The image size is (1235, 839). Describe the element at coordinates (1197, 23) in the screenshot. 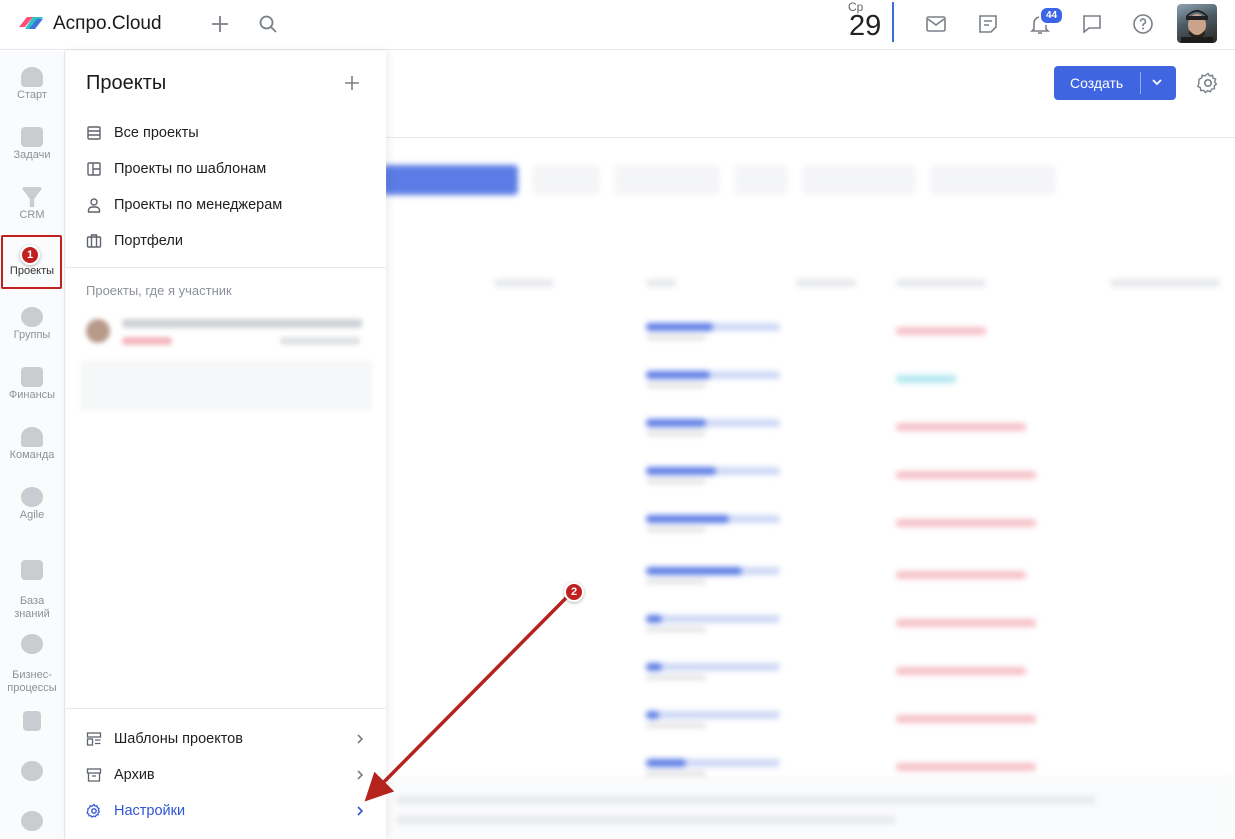

I see `user-avatar` at that location.